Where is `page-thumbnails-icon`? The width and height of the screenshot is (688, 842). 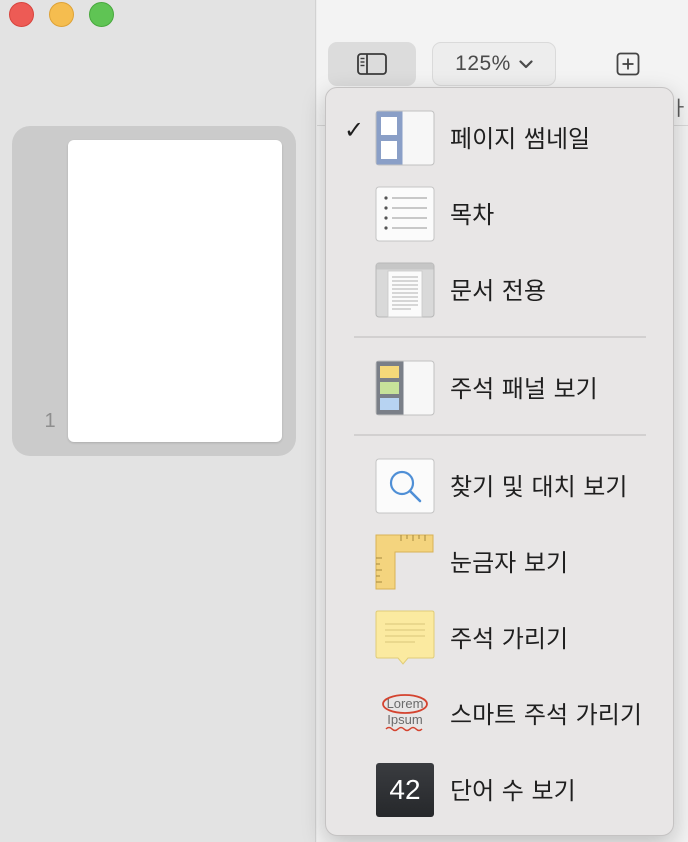
page-thumbnails-icon is located at coordinates (405, 140).